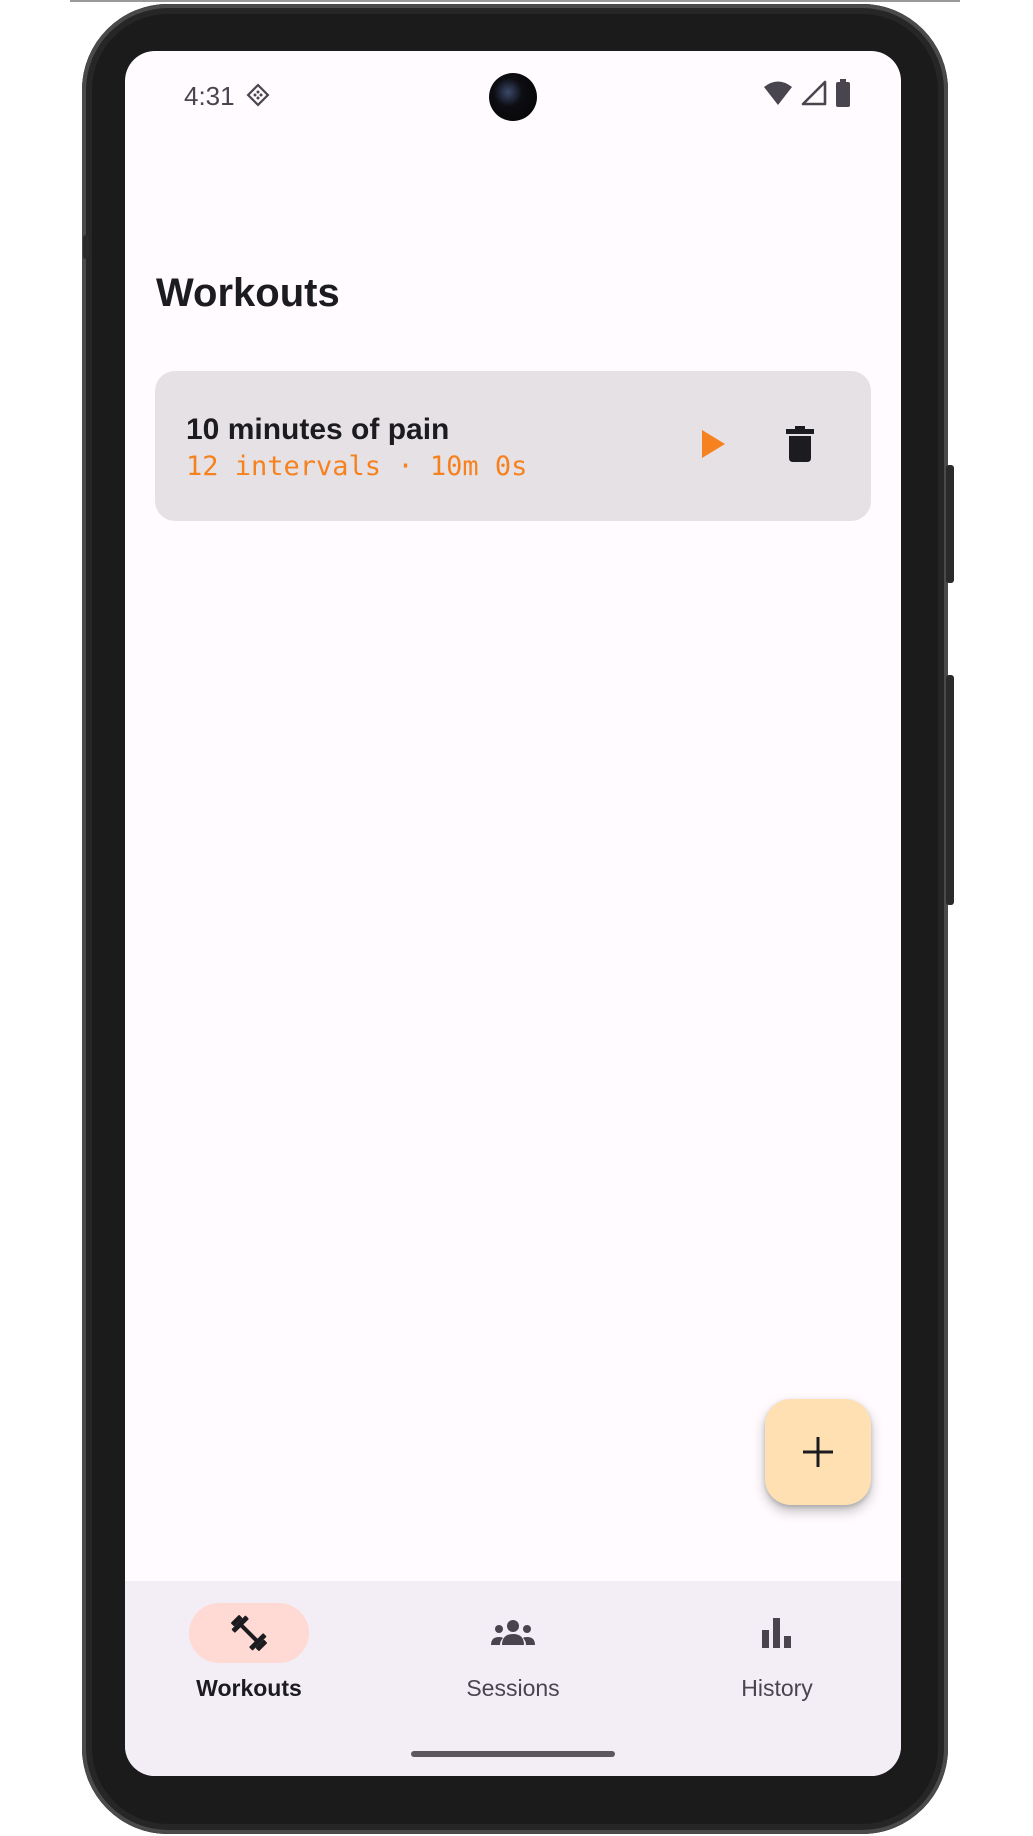 This screenshot has width=1033, height=1836. I want to click on dumbbell-icon, so click(249, 1633).